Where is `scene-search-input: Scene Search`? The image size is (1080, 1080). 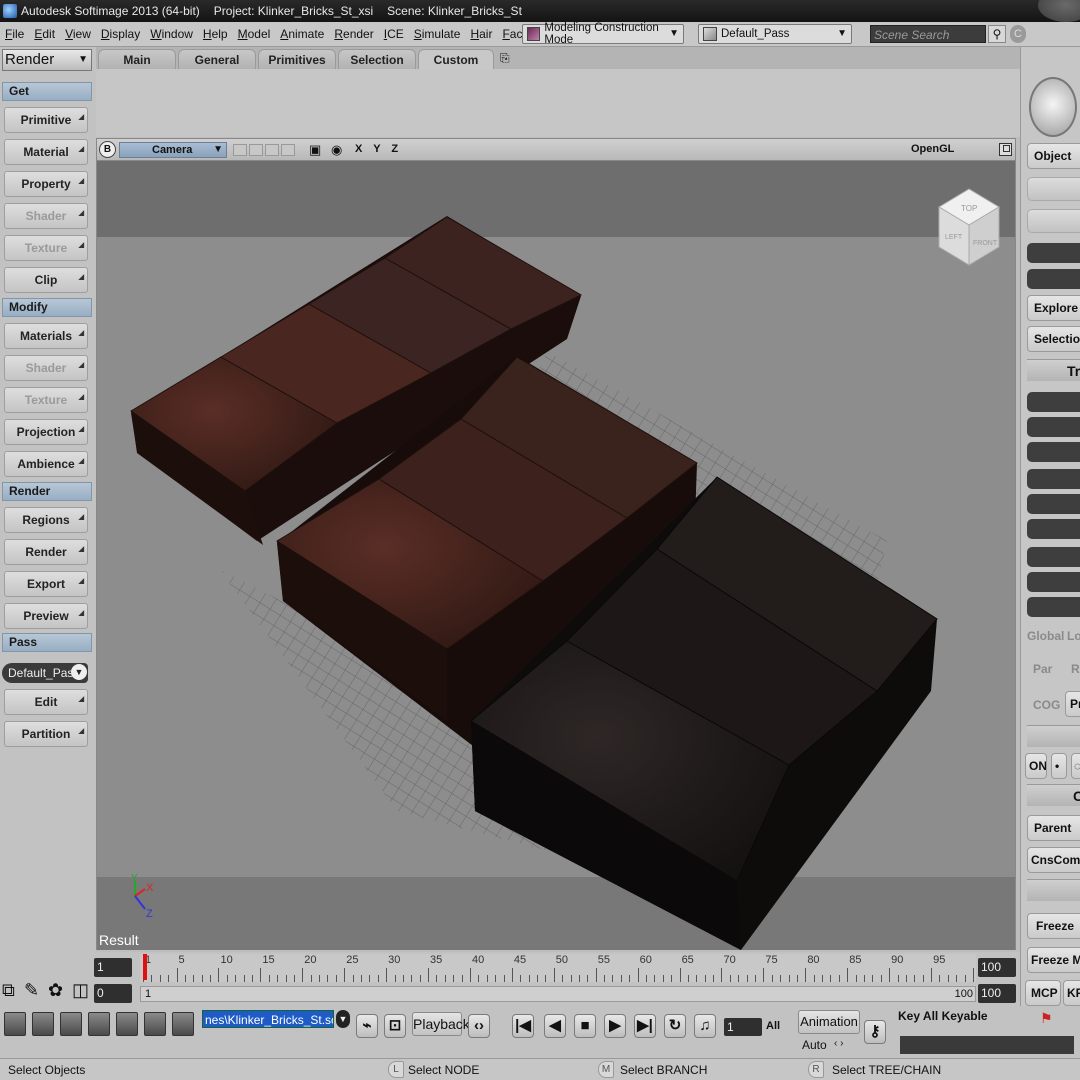 scene-search-input: Scene Search is located at coordinates (928, 34).